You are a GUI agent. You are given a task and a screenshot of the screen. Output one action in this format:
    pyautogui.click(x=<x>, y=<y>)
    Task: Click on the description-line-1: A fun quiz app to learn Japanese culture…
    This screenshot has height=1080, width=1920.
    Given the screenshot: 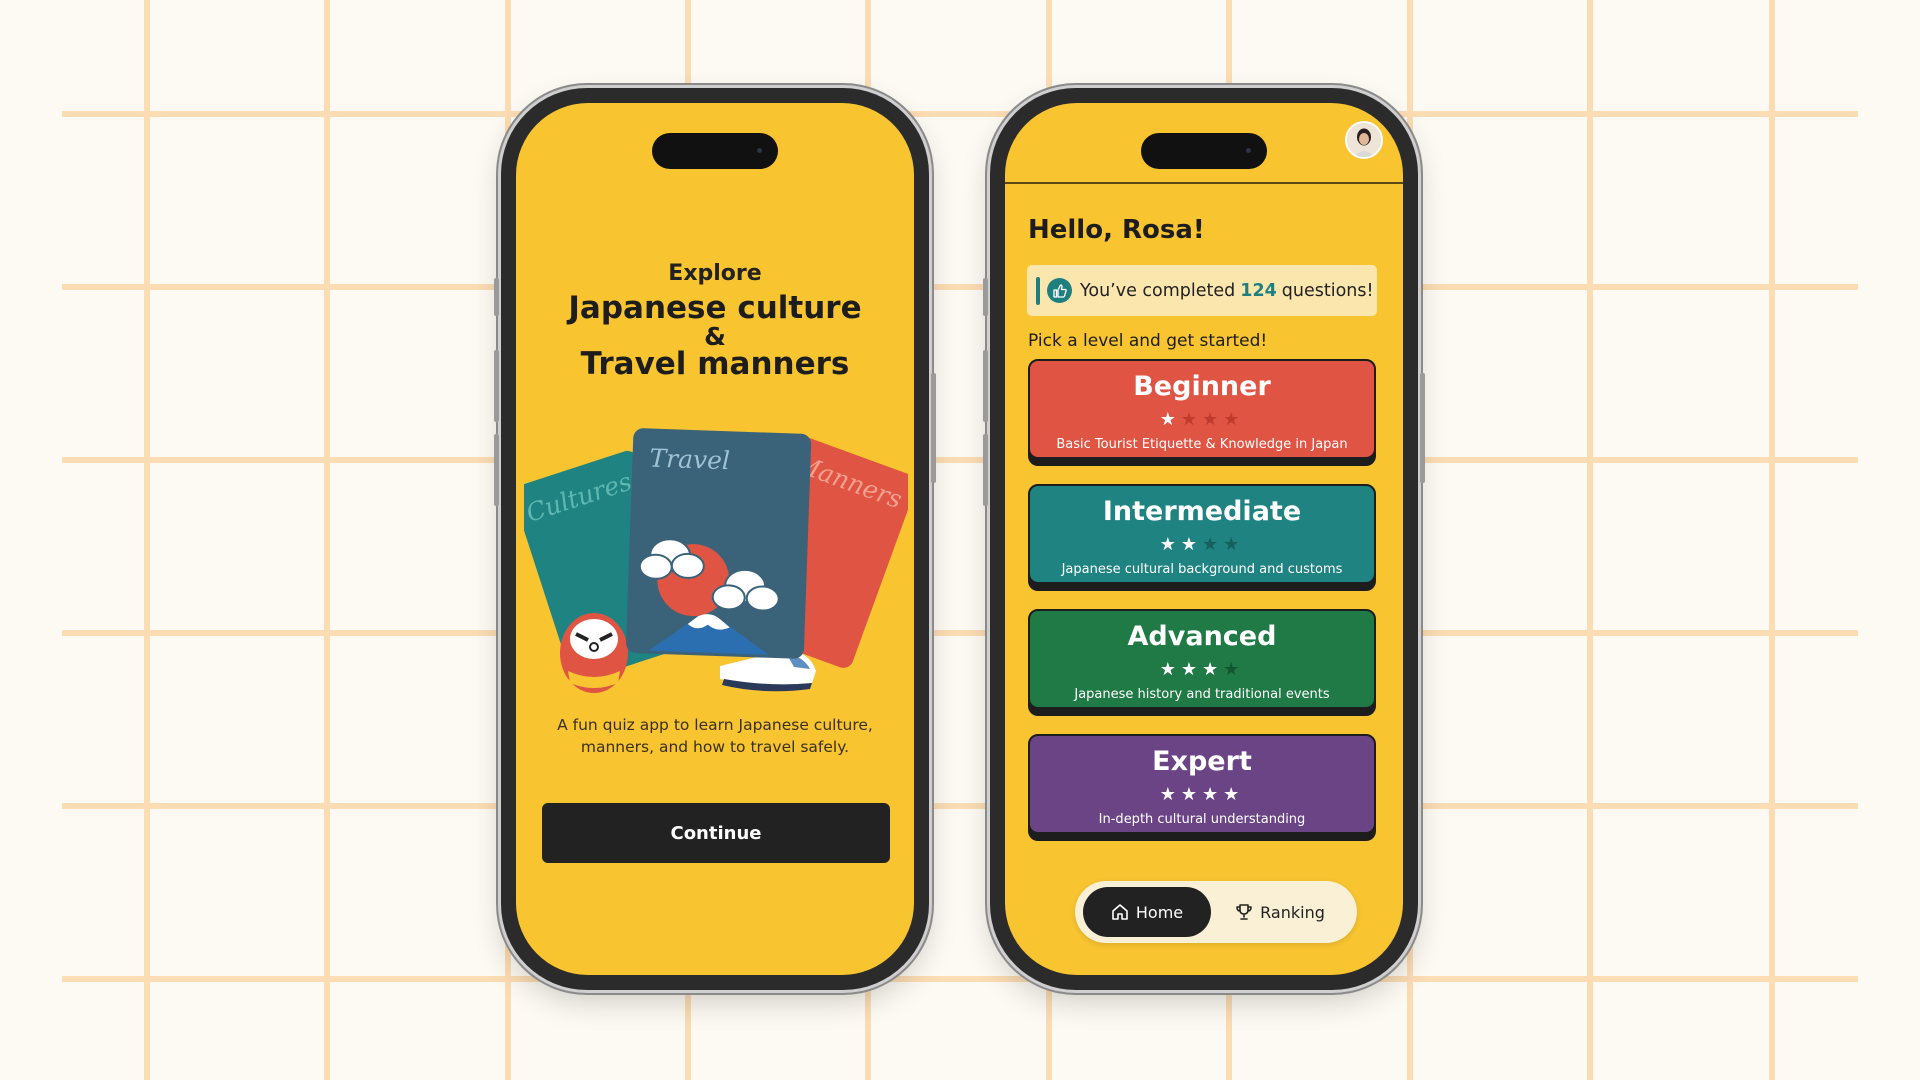 What is the action you would take?
    pyautogui.click(x=715, y=725)
    